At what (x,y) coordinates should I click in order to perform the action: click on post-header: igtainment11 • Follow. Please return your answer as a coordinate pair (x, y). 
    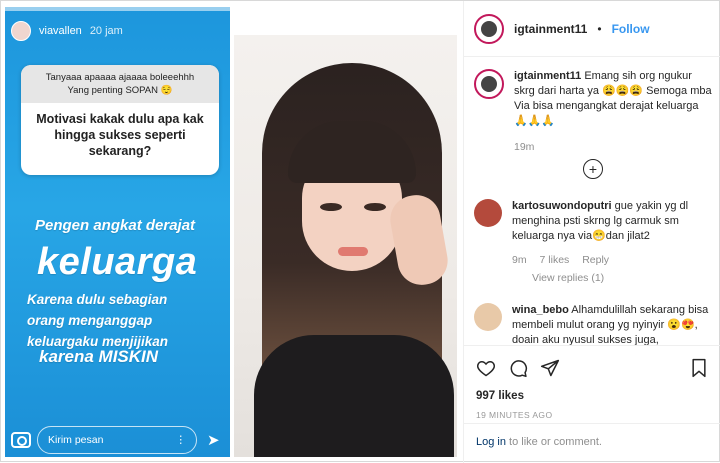
    Looking at the image, I should click on (592, 29).